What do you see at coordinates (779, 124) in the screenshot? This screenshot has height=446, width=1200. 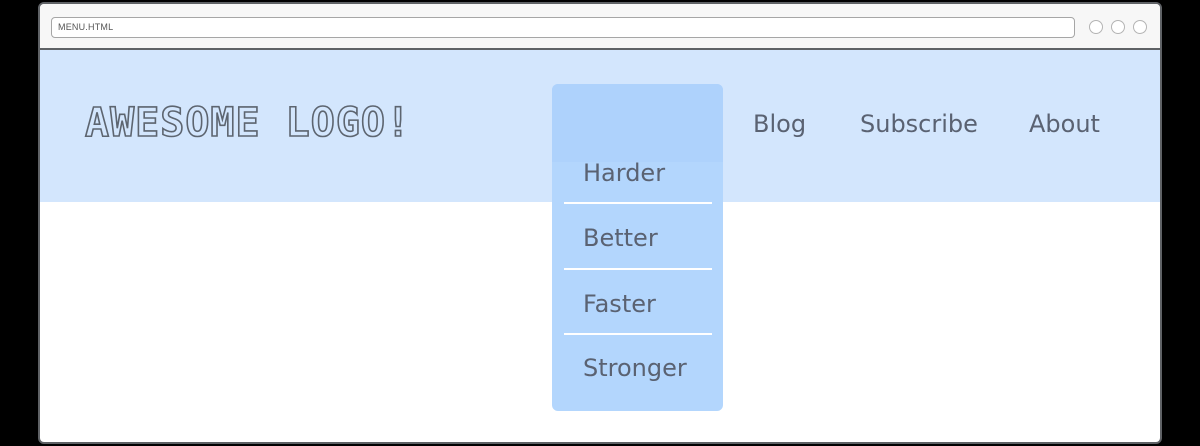 I see `nav-item-blog: Blog` at bounding box center [779, 124].